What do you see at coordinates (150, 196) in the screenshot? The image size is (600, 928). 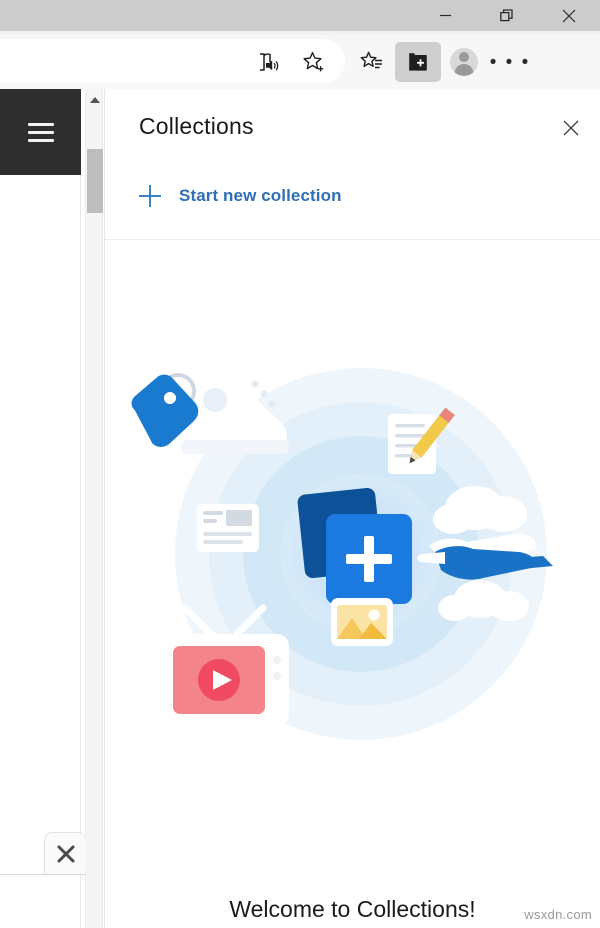 I see `plus-icon` at bounding box center [150, 196].